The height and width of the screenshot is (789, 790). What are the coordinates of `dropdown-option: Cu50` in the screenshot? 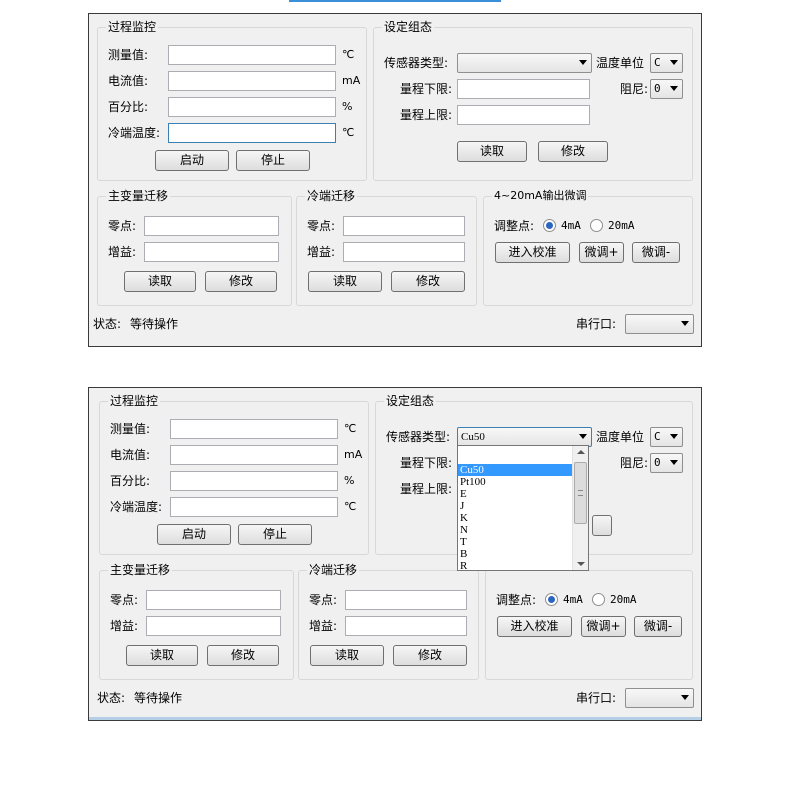 It's located at (515, 470).